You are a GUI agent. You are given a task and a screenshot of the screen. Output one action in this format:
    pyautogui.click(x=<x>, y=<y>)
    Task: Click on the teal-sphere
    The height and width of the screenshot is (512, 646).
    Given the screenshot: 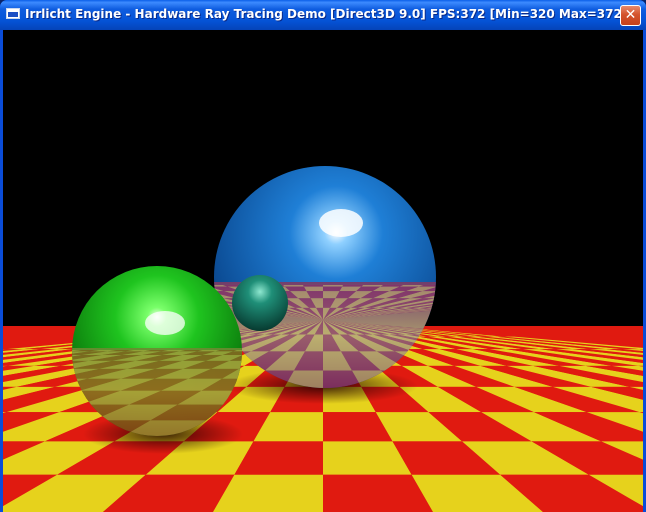 What is the action you would take?
    pyautogui.click(x=260, y=303)
    